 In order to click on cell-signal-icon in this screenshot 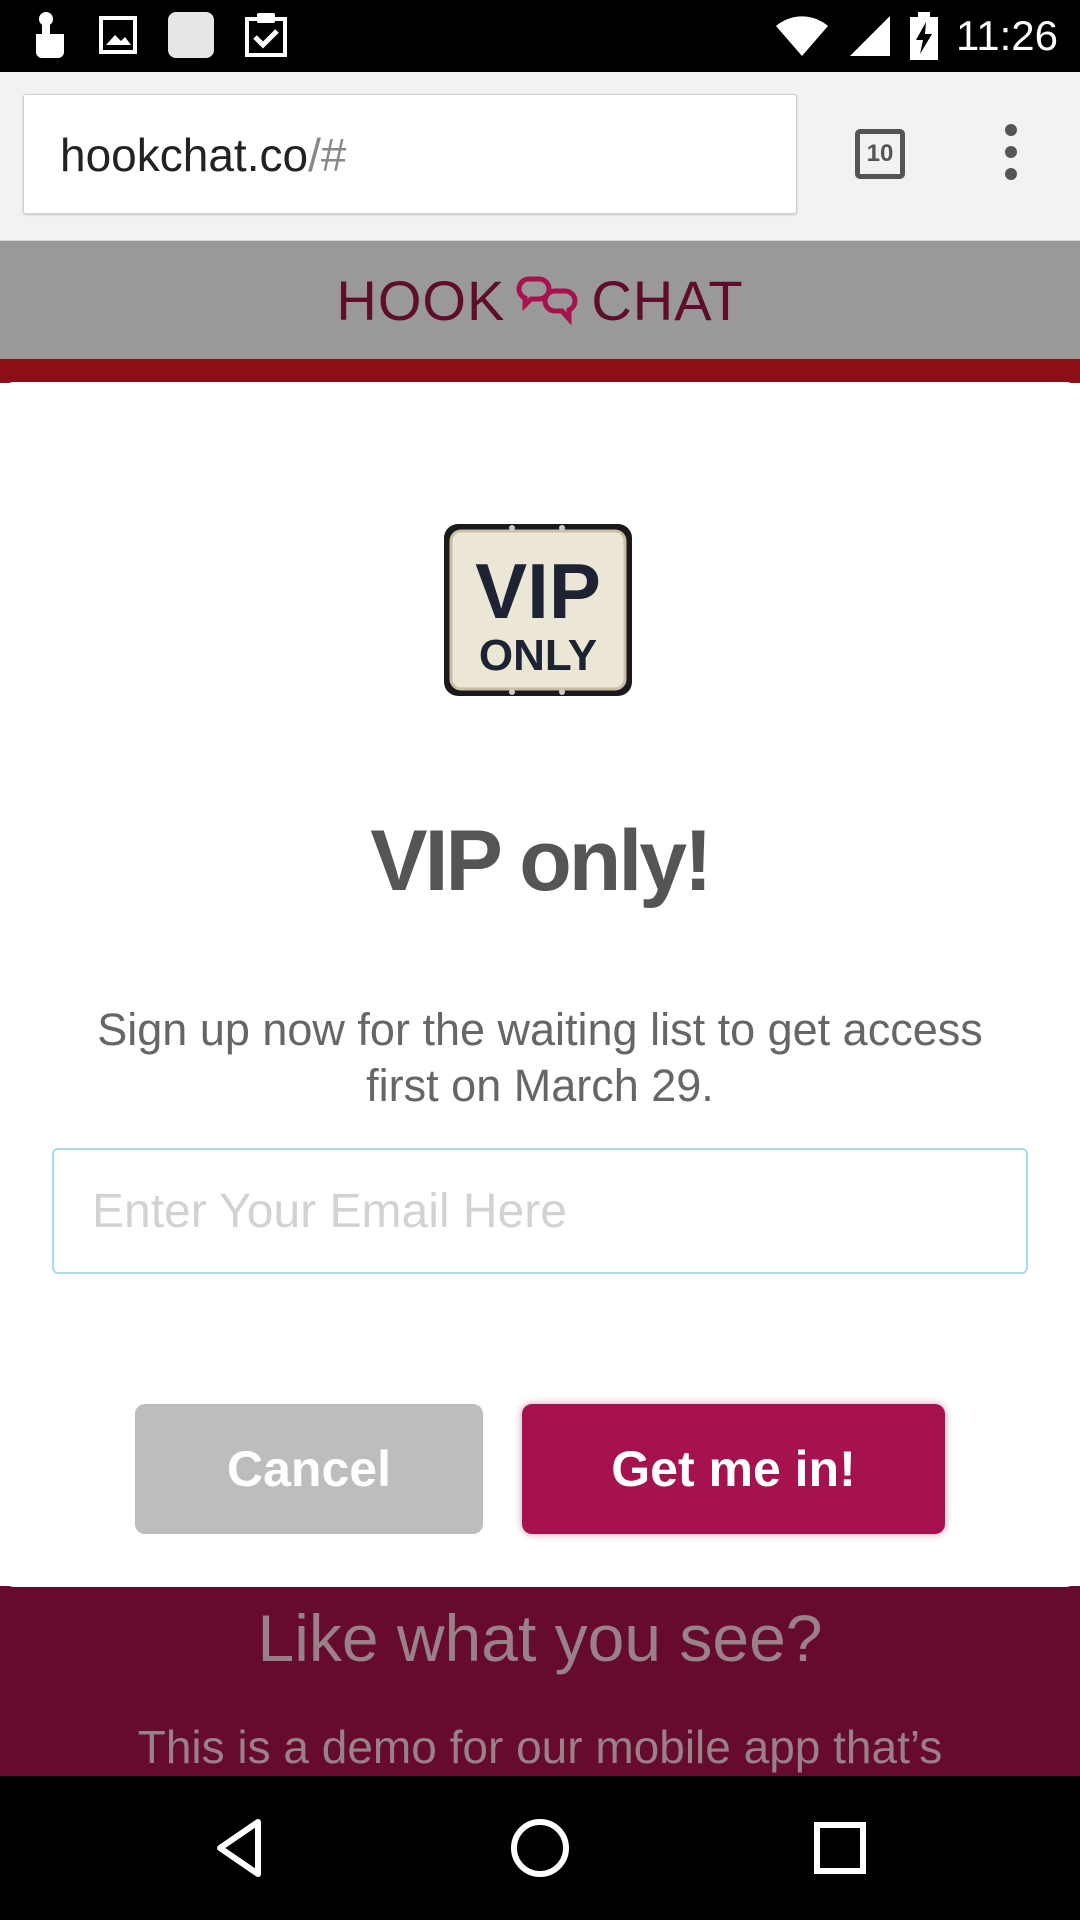, I will do `click(870, 36)`.